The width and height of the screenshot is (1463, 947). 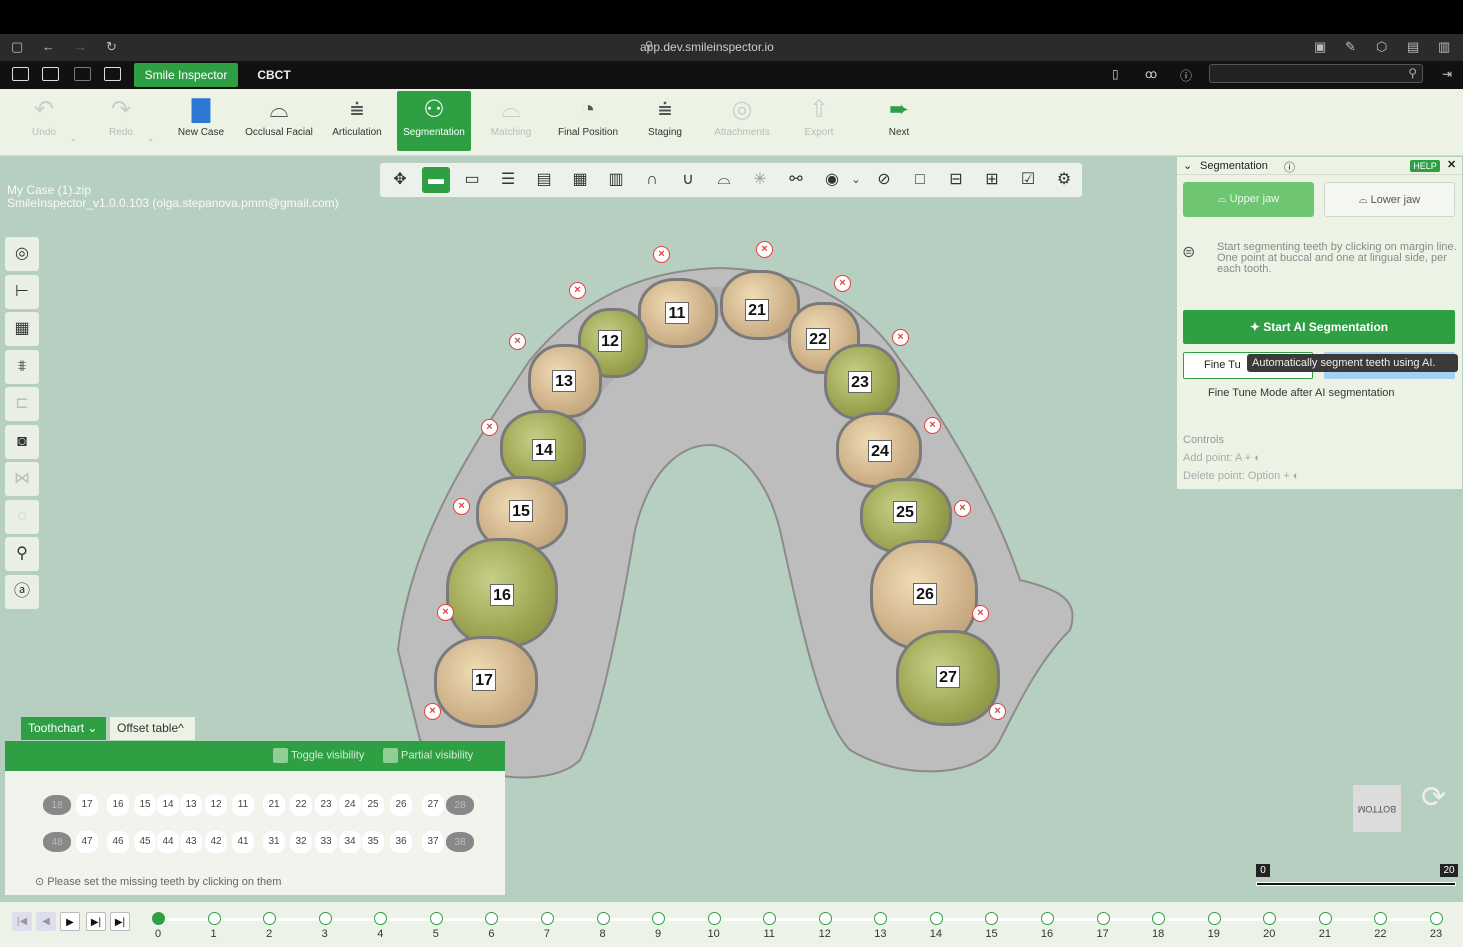 What do you see at coordinates (48, 46) in the screenshot?
I see `back-icon: ←` at bounding box center [48, 46].